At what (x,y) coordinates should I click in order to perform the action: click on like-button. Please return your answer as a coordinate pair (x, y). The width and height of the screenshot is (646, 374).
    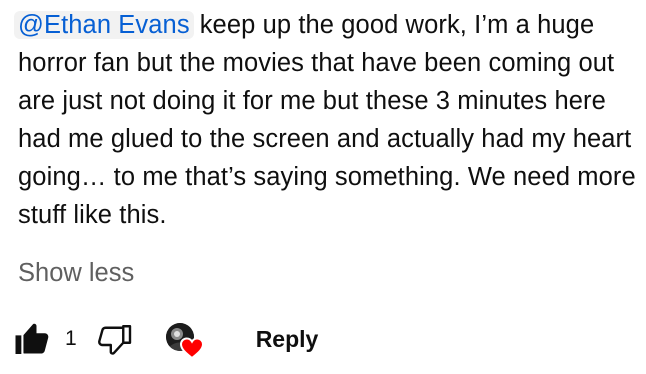
    Looking at the image, I should click on (32, 339).